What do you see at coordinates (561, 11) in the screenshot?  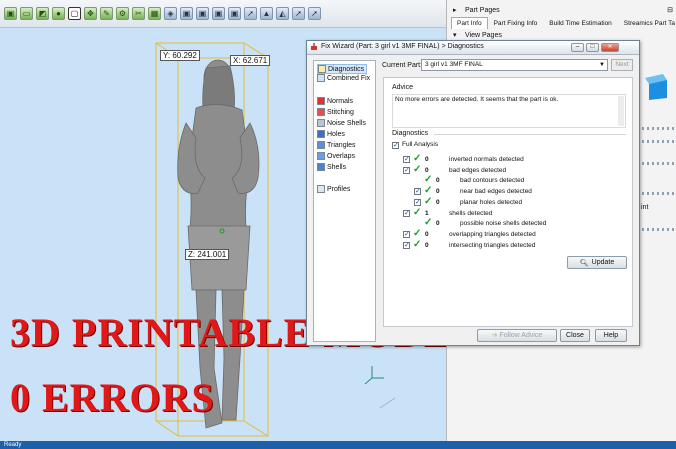 I see `part-pages-header: ▸ Part Pages ⊟` at bounding box center [561, 11].